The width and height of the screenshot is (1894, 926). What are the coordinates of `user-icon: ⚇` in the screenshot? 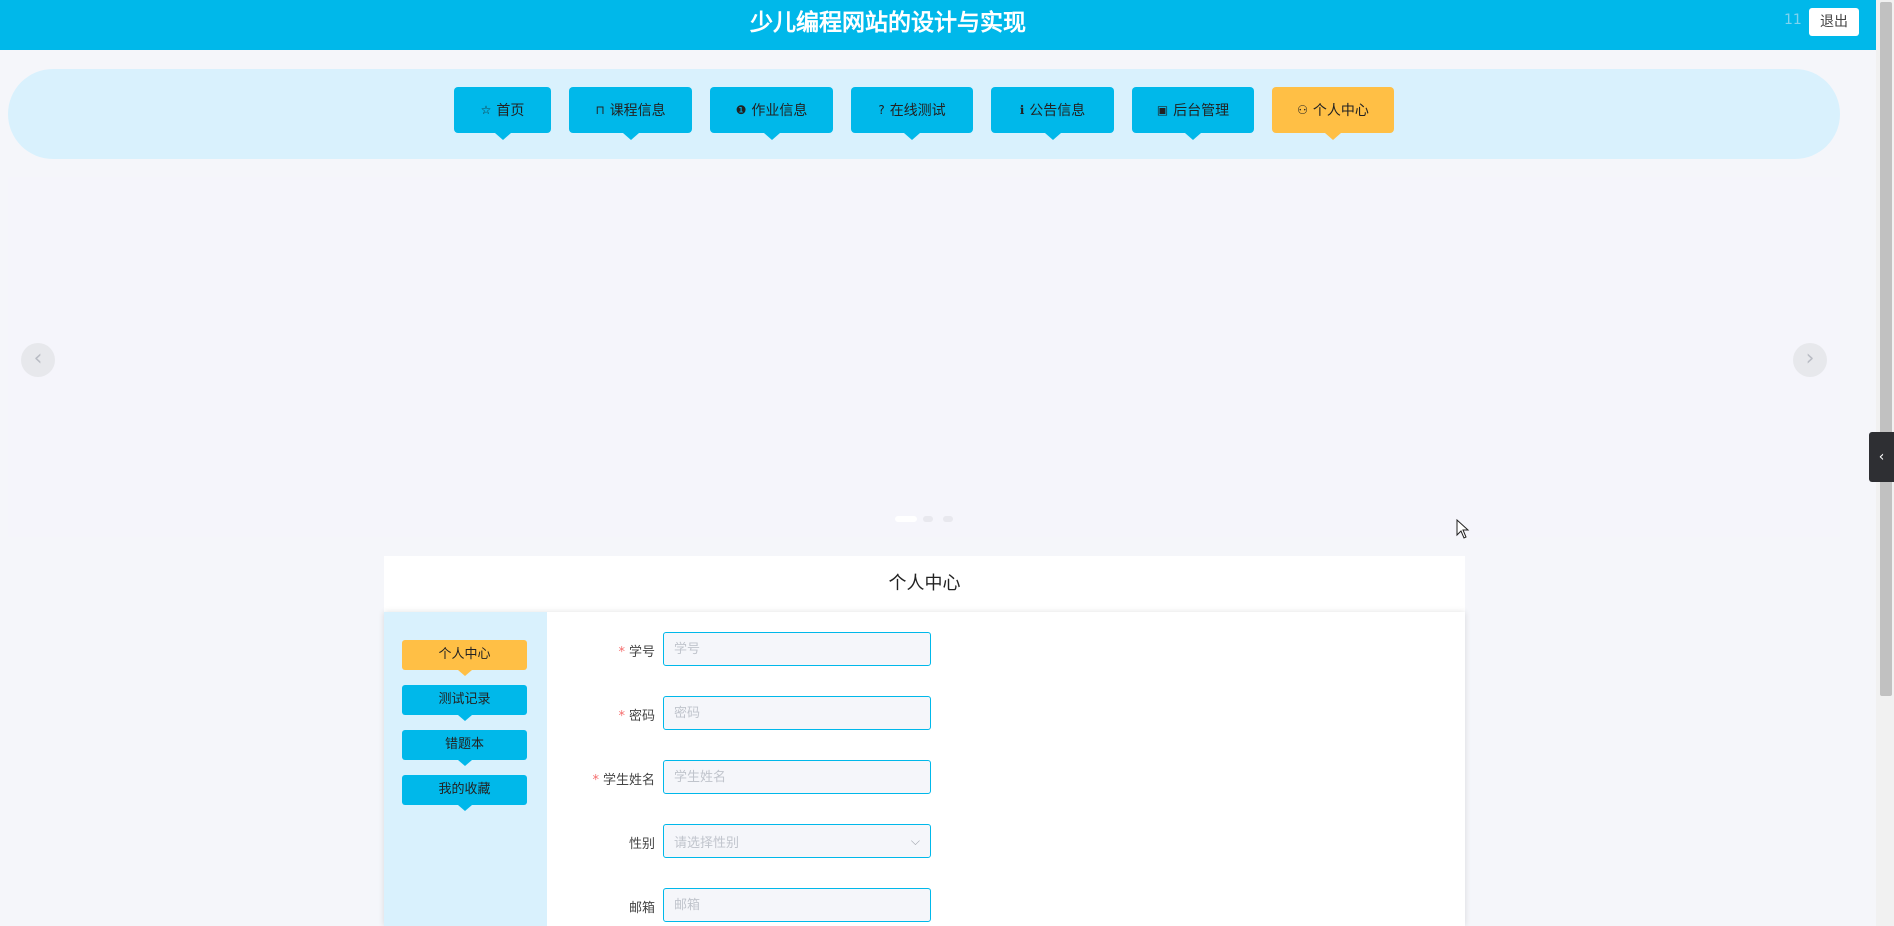 It's located at (1302, 110).